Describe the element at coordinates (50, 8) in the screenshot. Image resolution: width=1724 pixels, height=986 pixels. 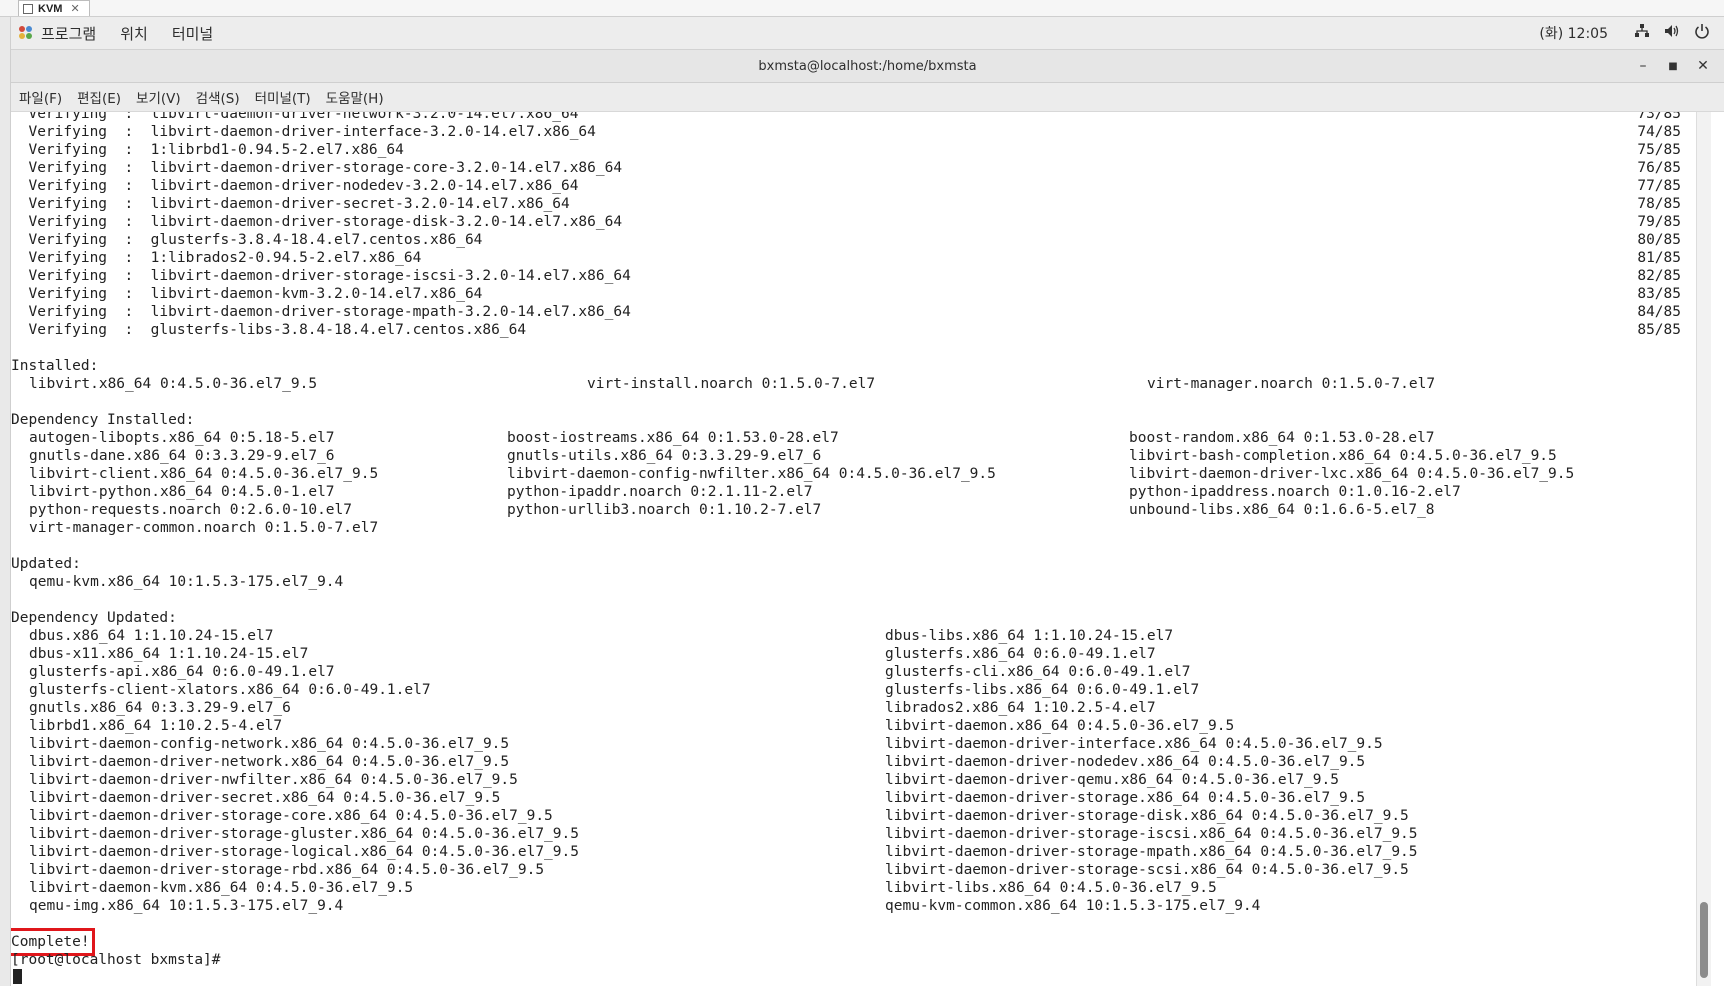
I see `tab-label: KVM` at that location.